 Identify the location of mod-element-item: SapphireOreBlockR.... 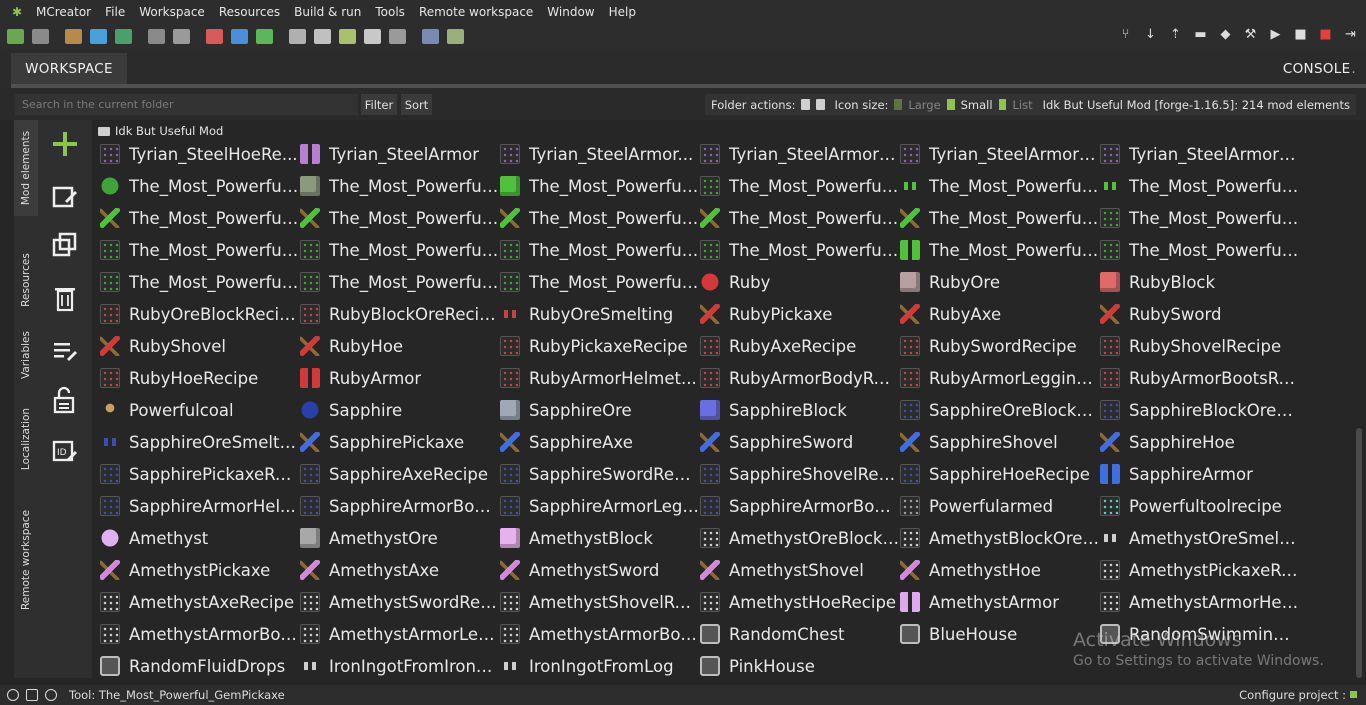
(1000, 410).